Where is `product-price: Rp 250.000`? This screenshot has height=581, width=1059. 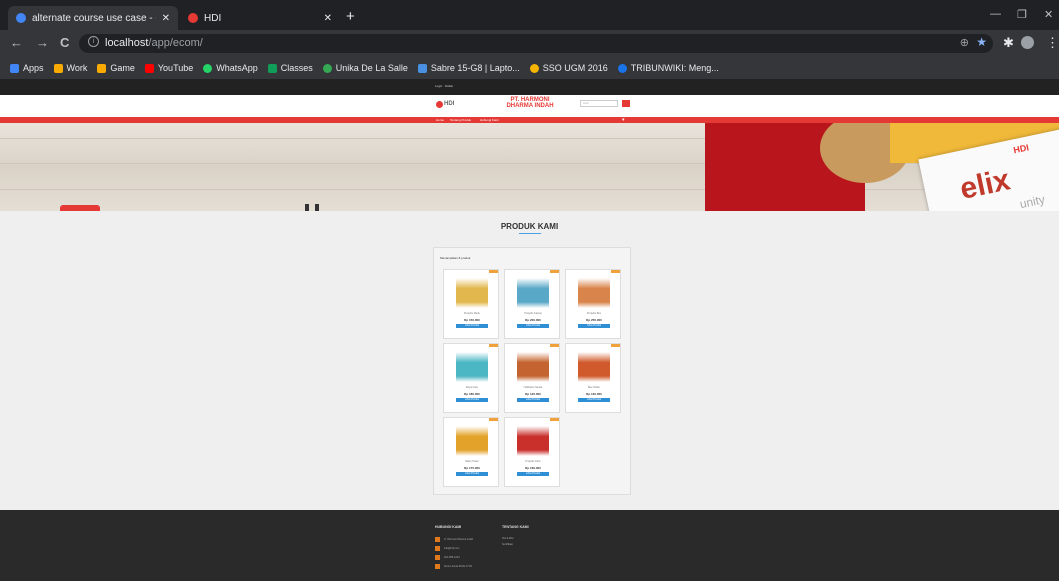
product-price: Rp 250.000 is located at coordinates (594, 320).